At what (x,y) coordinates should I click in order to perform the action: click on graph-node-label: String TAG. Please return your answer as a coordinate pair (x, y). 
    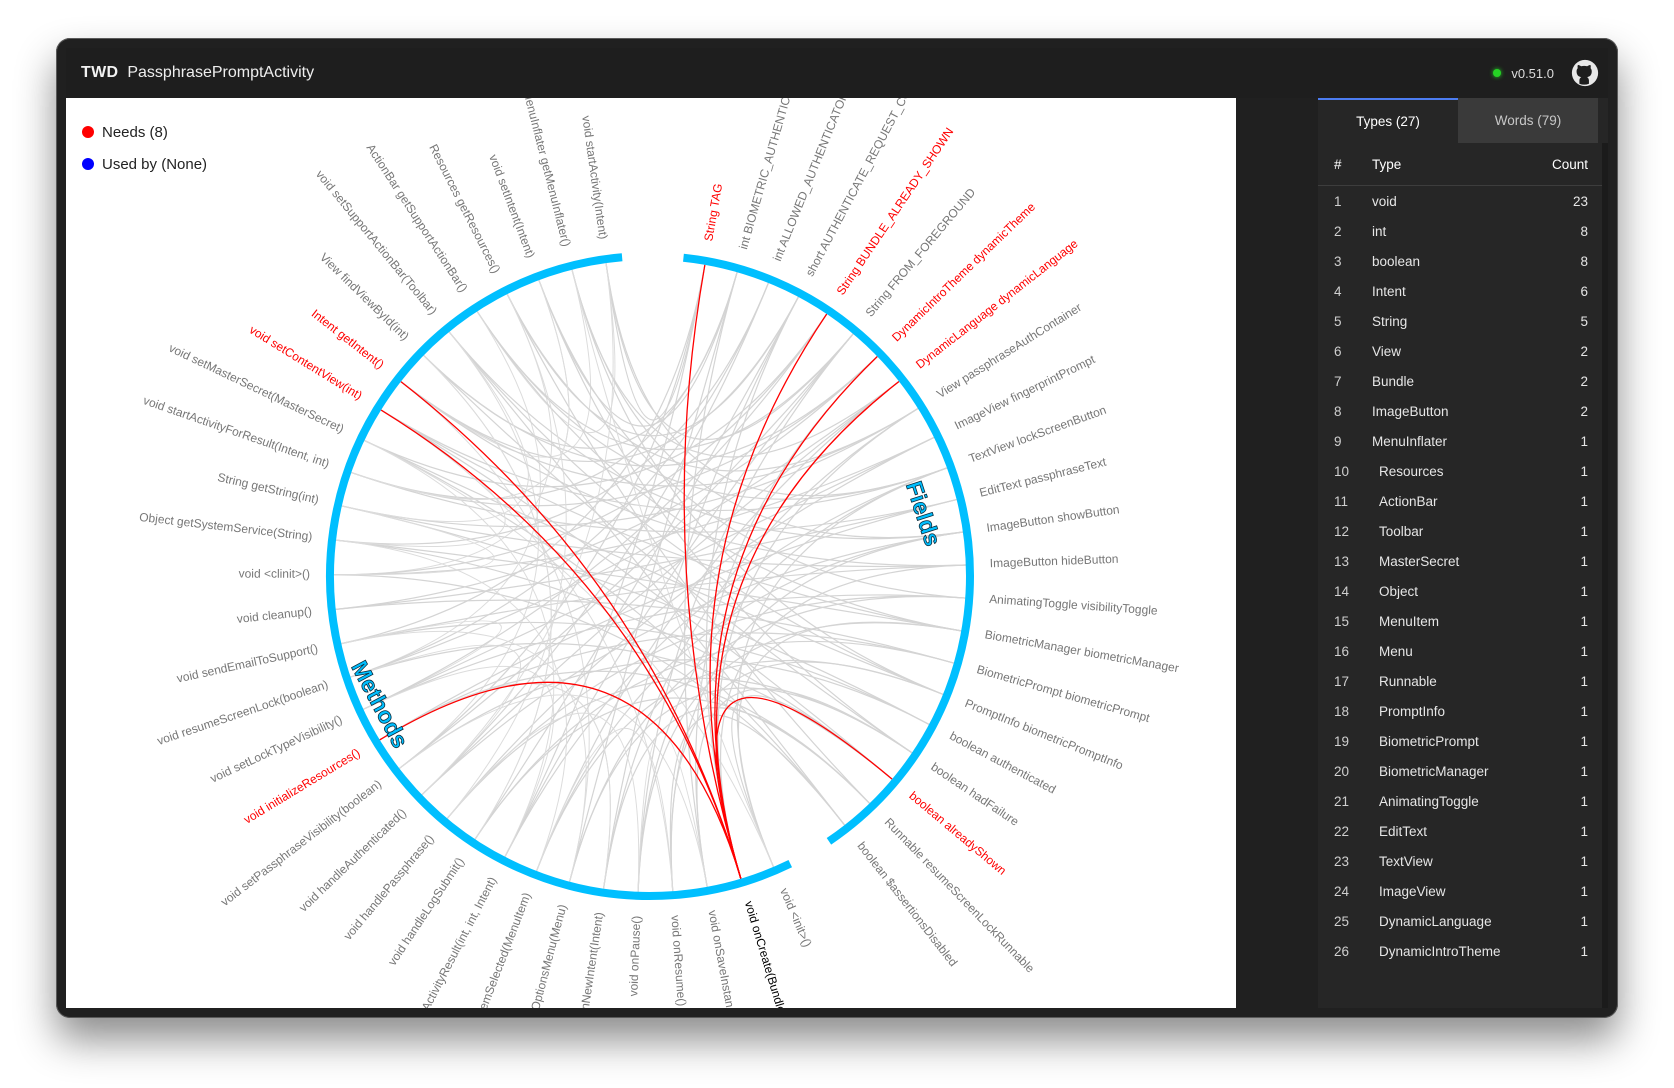
    Looking at the image, I should click on (713, 212).